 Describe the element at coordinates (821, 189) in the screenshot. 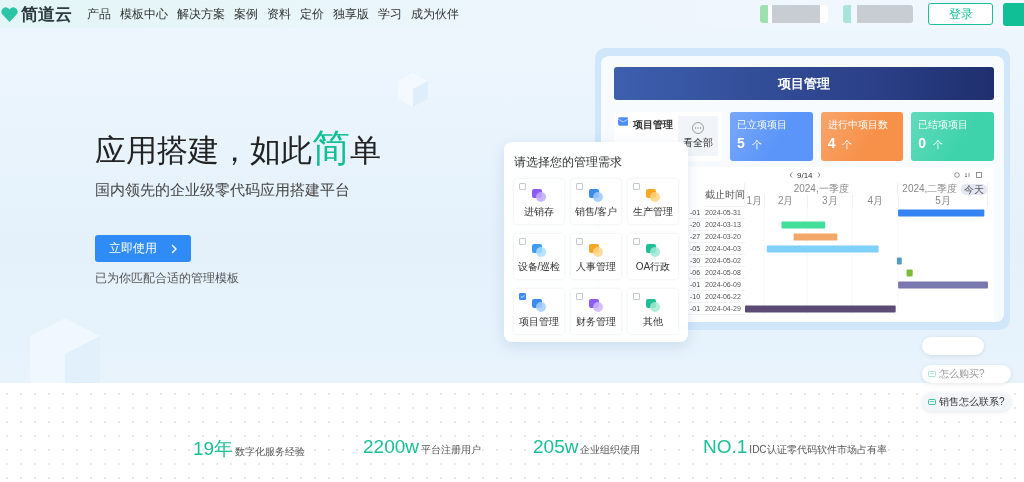

I see `quarter-header: 2024,一季度` at that location.